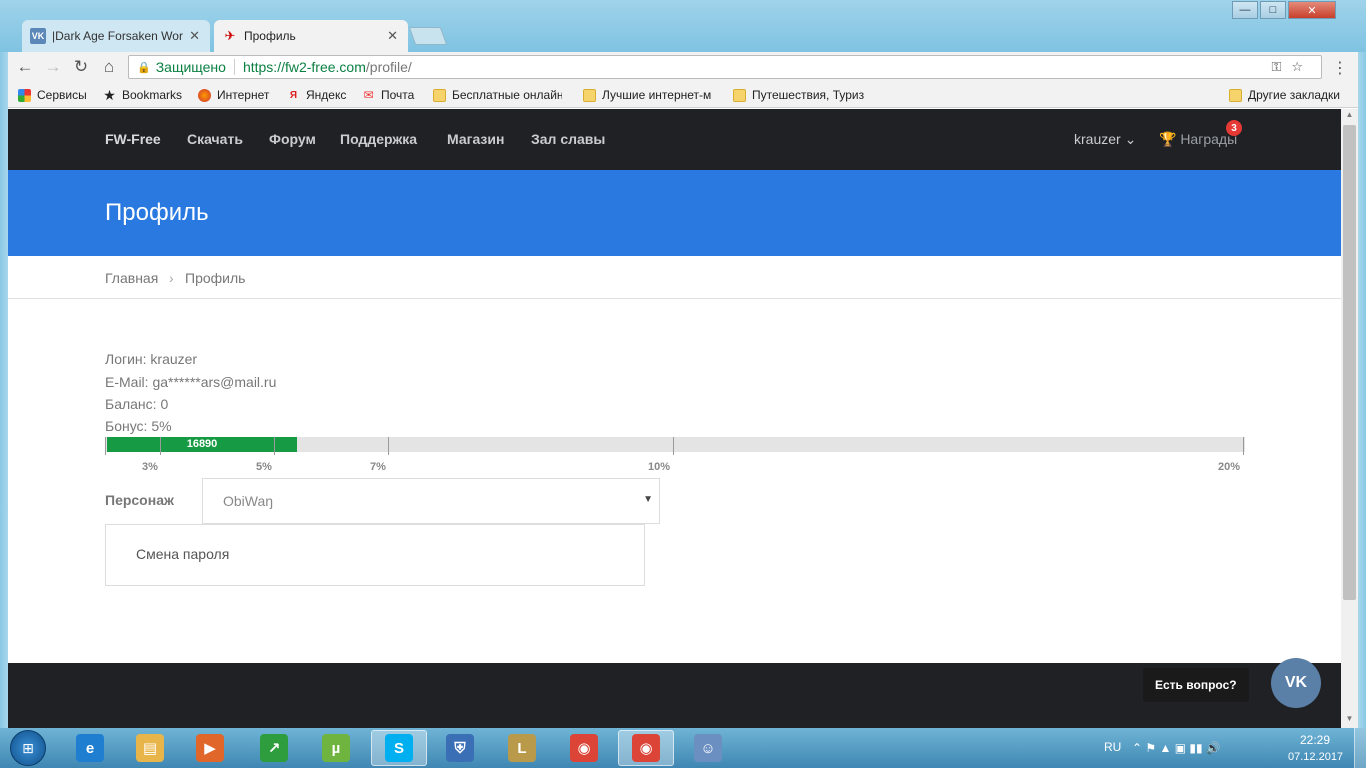 This screenshot has height=768, width=1366. I want to click on tray-icons: ⌃ ⚑ ▲ ▣ ▮▮ 🔊, so click(1176, 748).